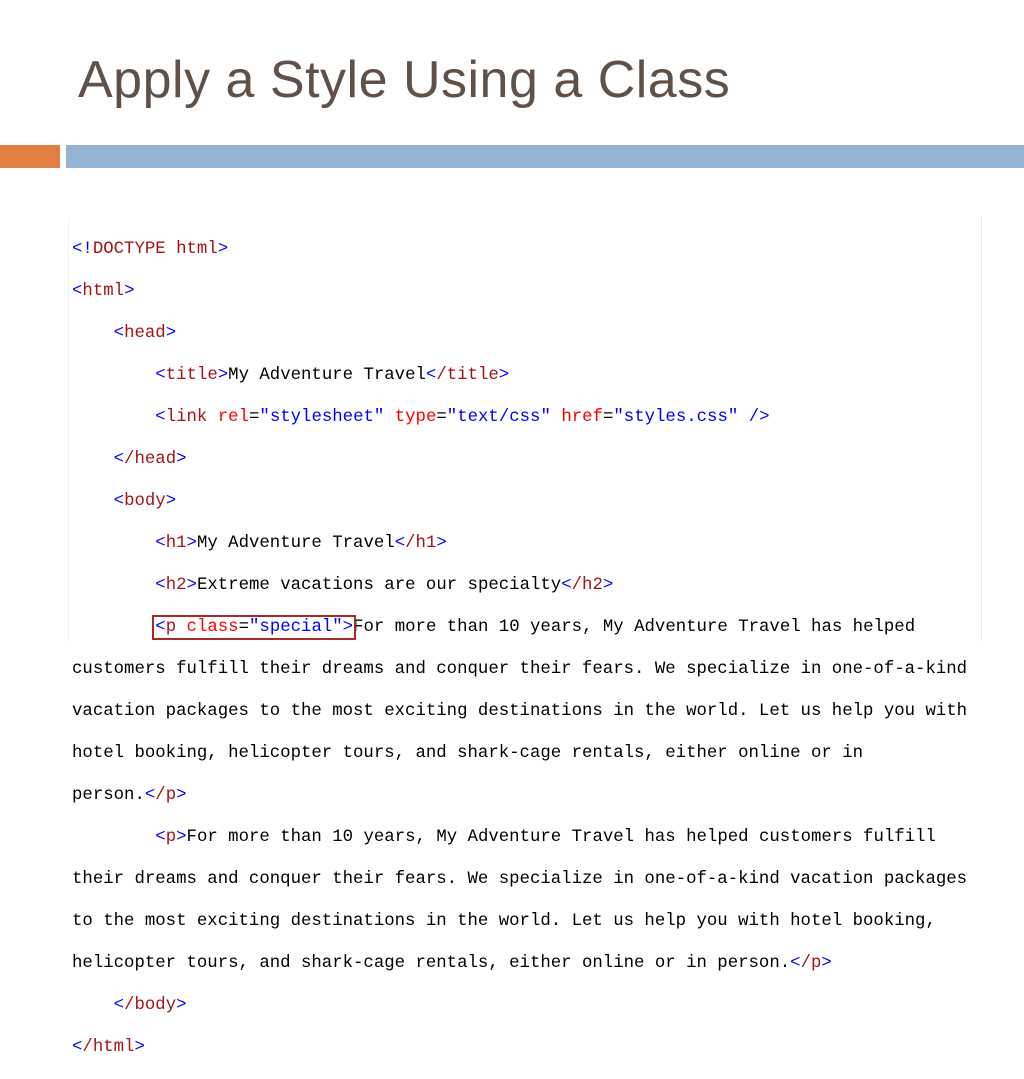 The width and height of the screenshot is (1024, 1079). I want to click on code-line-title: <title>My Adventure Travel</title>, so click(332, 375).